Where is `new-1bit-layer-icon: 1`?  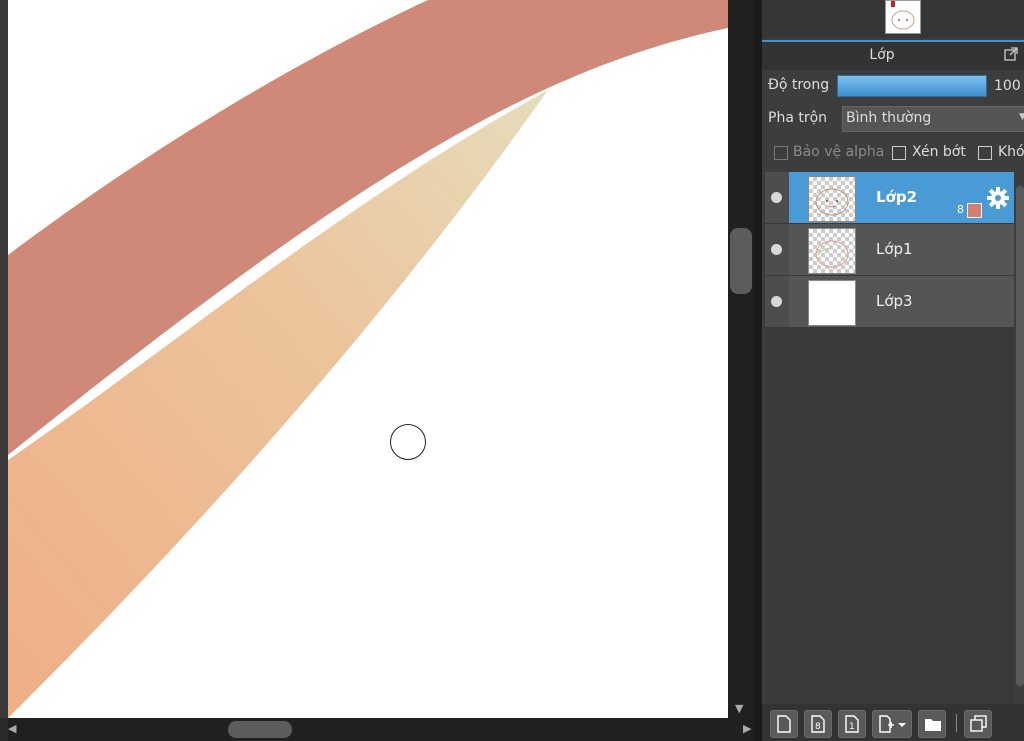 new-1bit-layer-icon: 1 is located at coordinates (852, 724).